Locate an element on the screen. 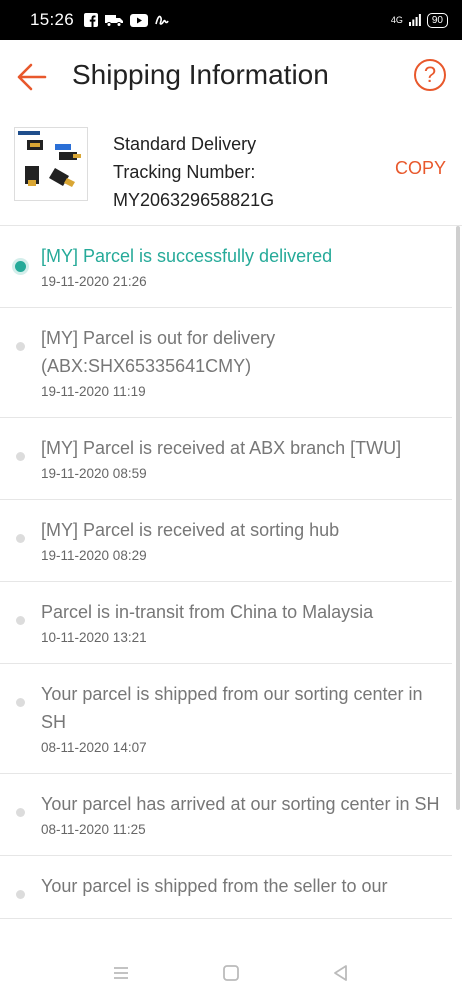  facebook-icon is located at coordinates (91, 20).